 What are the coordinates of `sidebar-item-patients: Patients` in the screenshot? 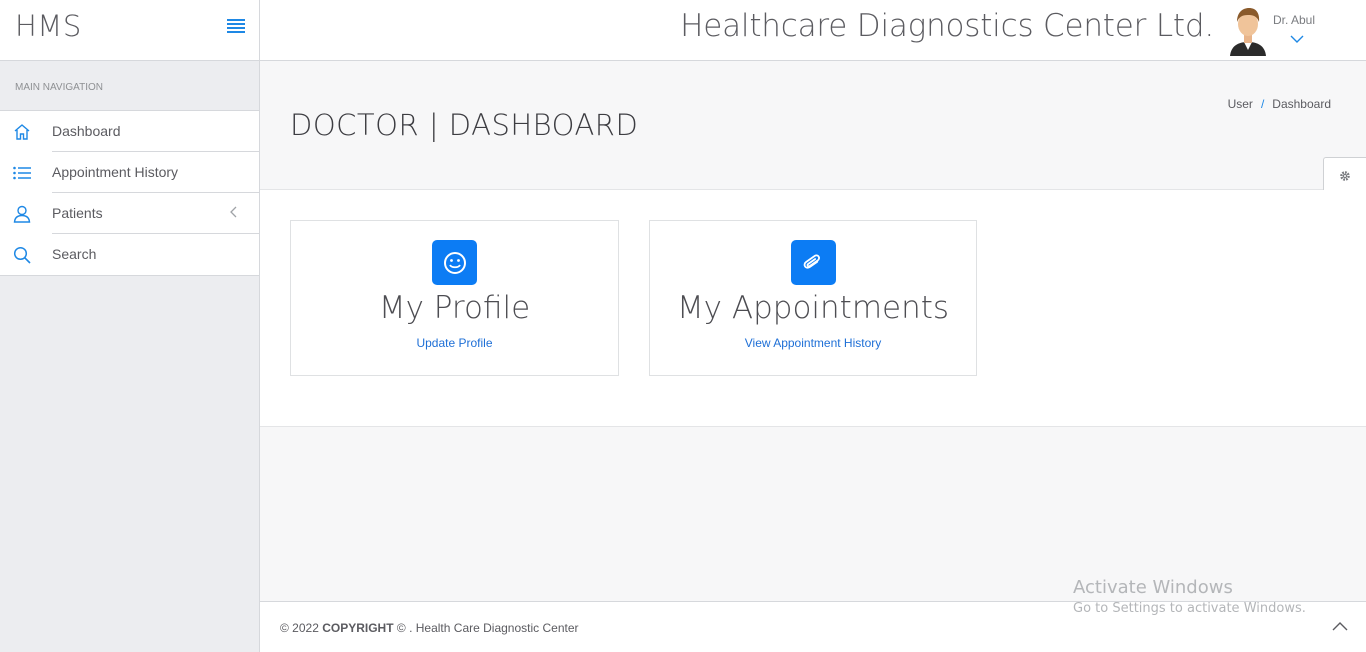 It's located at (129, 213).